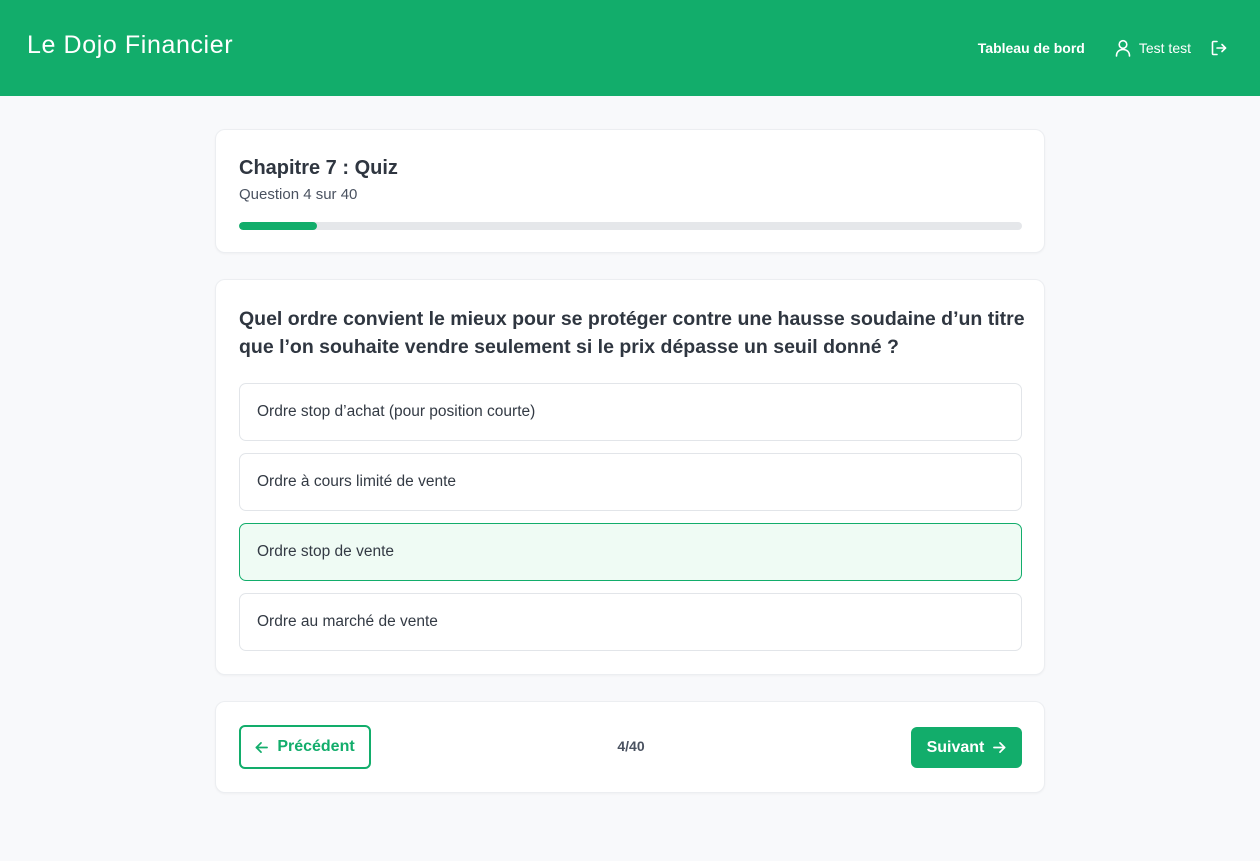  I want to click on quiz-navigation-card: Précédent 4/40 Suivant, so click(630, 747).